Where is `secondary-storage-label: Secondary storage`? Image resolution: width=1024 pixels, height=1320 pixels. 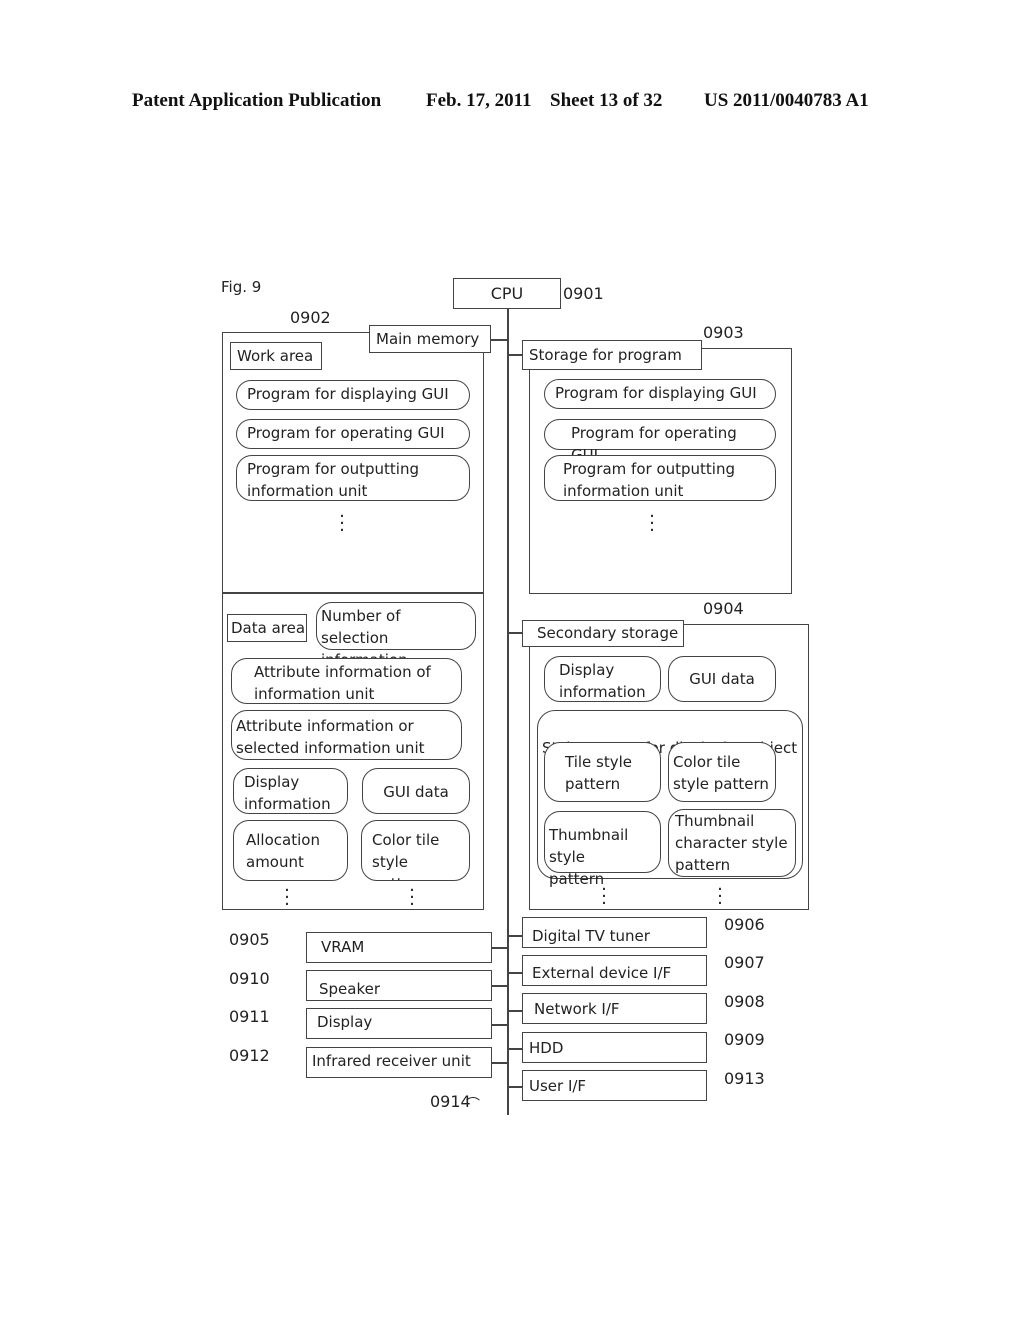
secondary-storage-label: Secondary storage is located at coordinates (603, 633).